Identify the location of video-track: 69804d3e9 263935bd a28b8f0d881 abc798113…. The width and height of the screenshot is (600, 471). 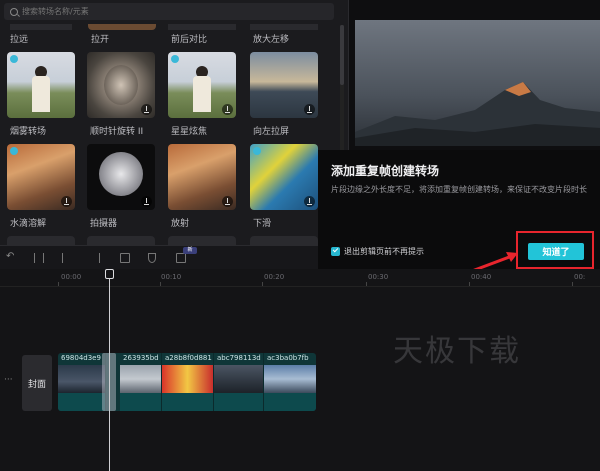
(187, 382).